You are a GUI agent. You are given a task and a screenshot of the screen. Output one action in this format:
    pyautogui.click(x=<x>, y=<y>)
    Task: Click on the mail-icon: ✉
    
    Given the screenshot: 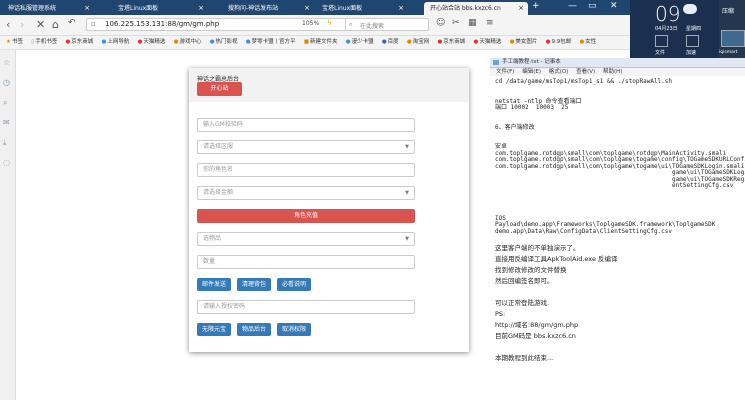 What is the action you would take?
    pyautogui.click(x=6, y=122)
    